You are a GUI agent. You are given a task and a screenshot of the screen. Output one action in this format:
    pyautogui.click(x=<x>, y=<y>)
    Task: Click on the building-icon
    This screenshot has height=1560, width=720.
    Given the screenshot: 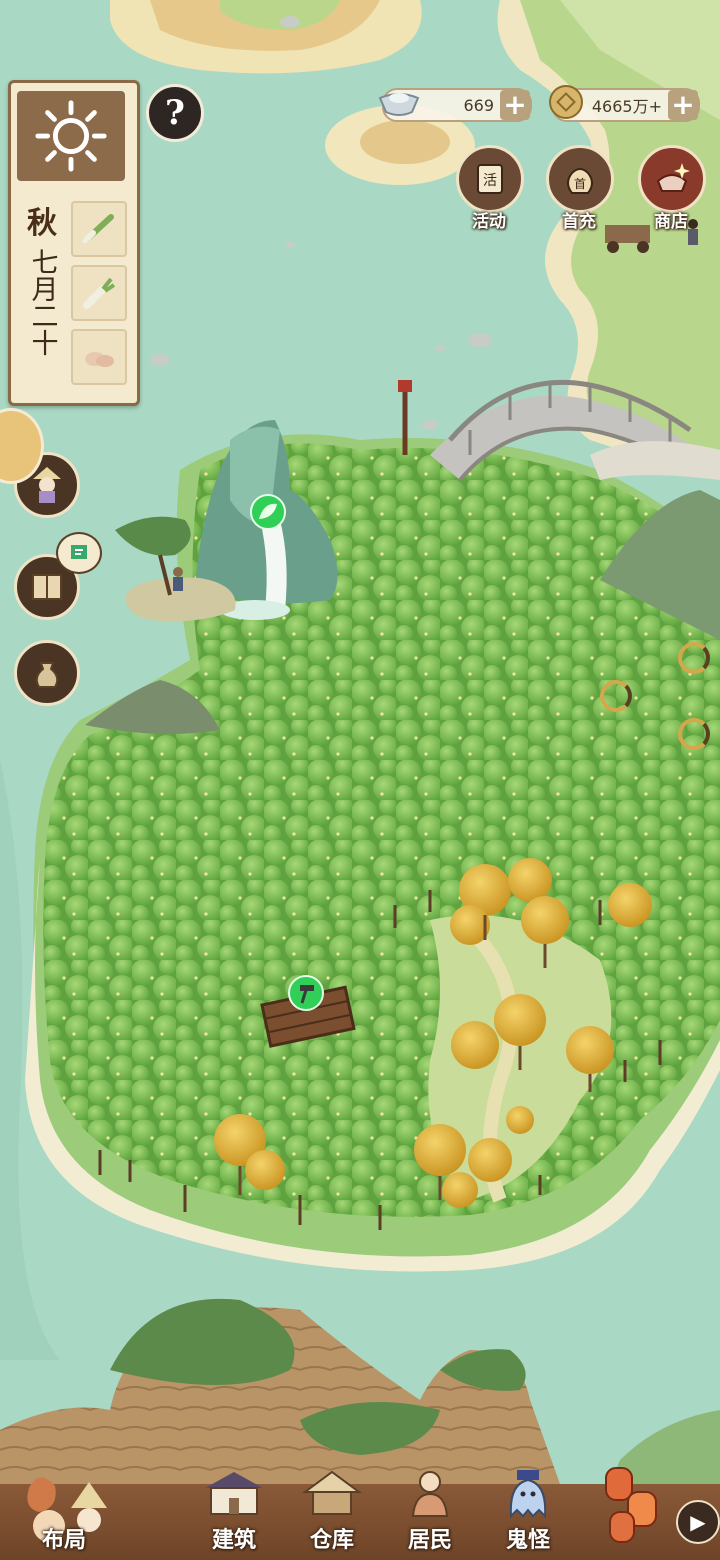 What is the action you would take?
    pyautogui.click(x=234, y=1493)
    